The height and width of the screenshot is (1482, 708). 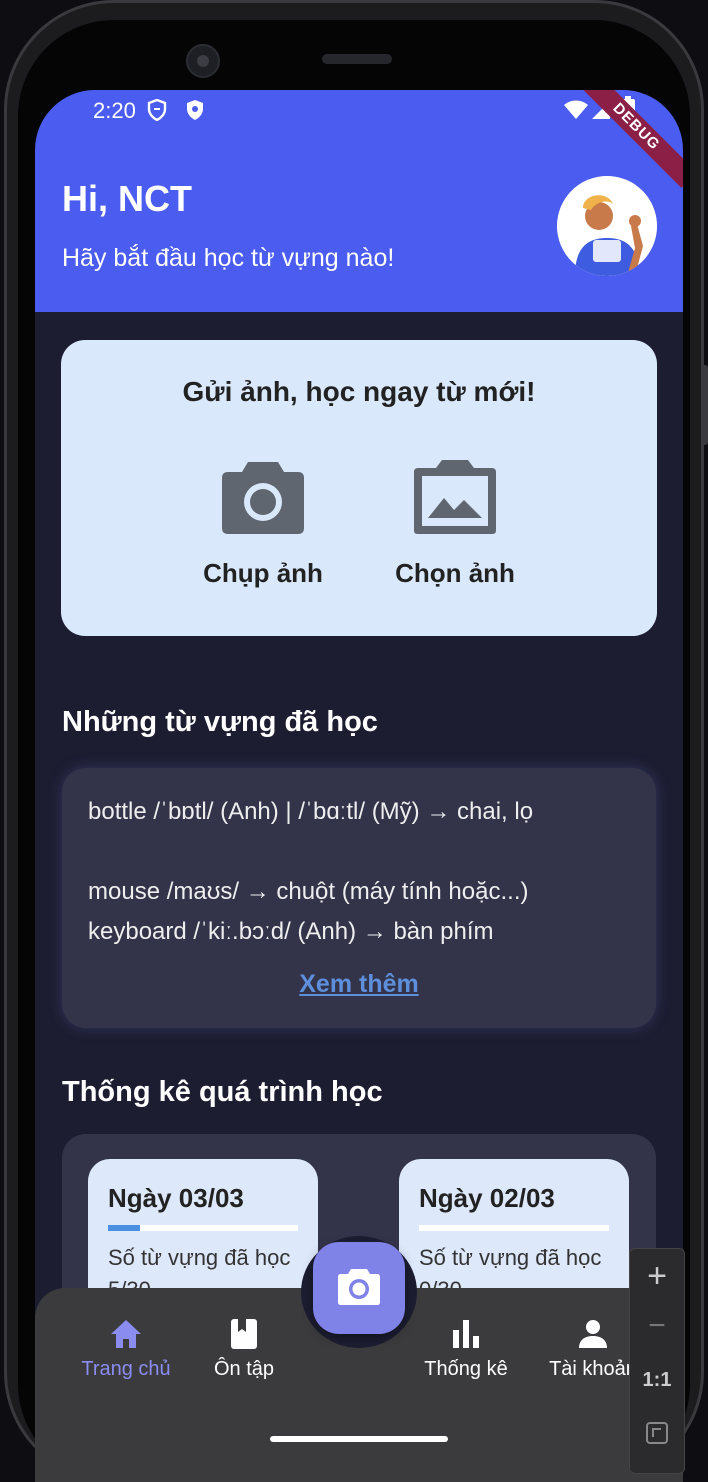 What do you see at coordinates (291, 931) in the screenshot?
I see `vocab-item: keyboard /ˈkiː.bɔːd/ (Anh) → bàn phím` at bounding box center [291, 931].